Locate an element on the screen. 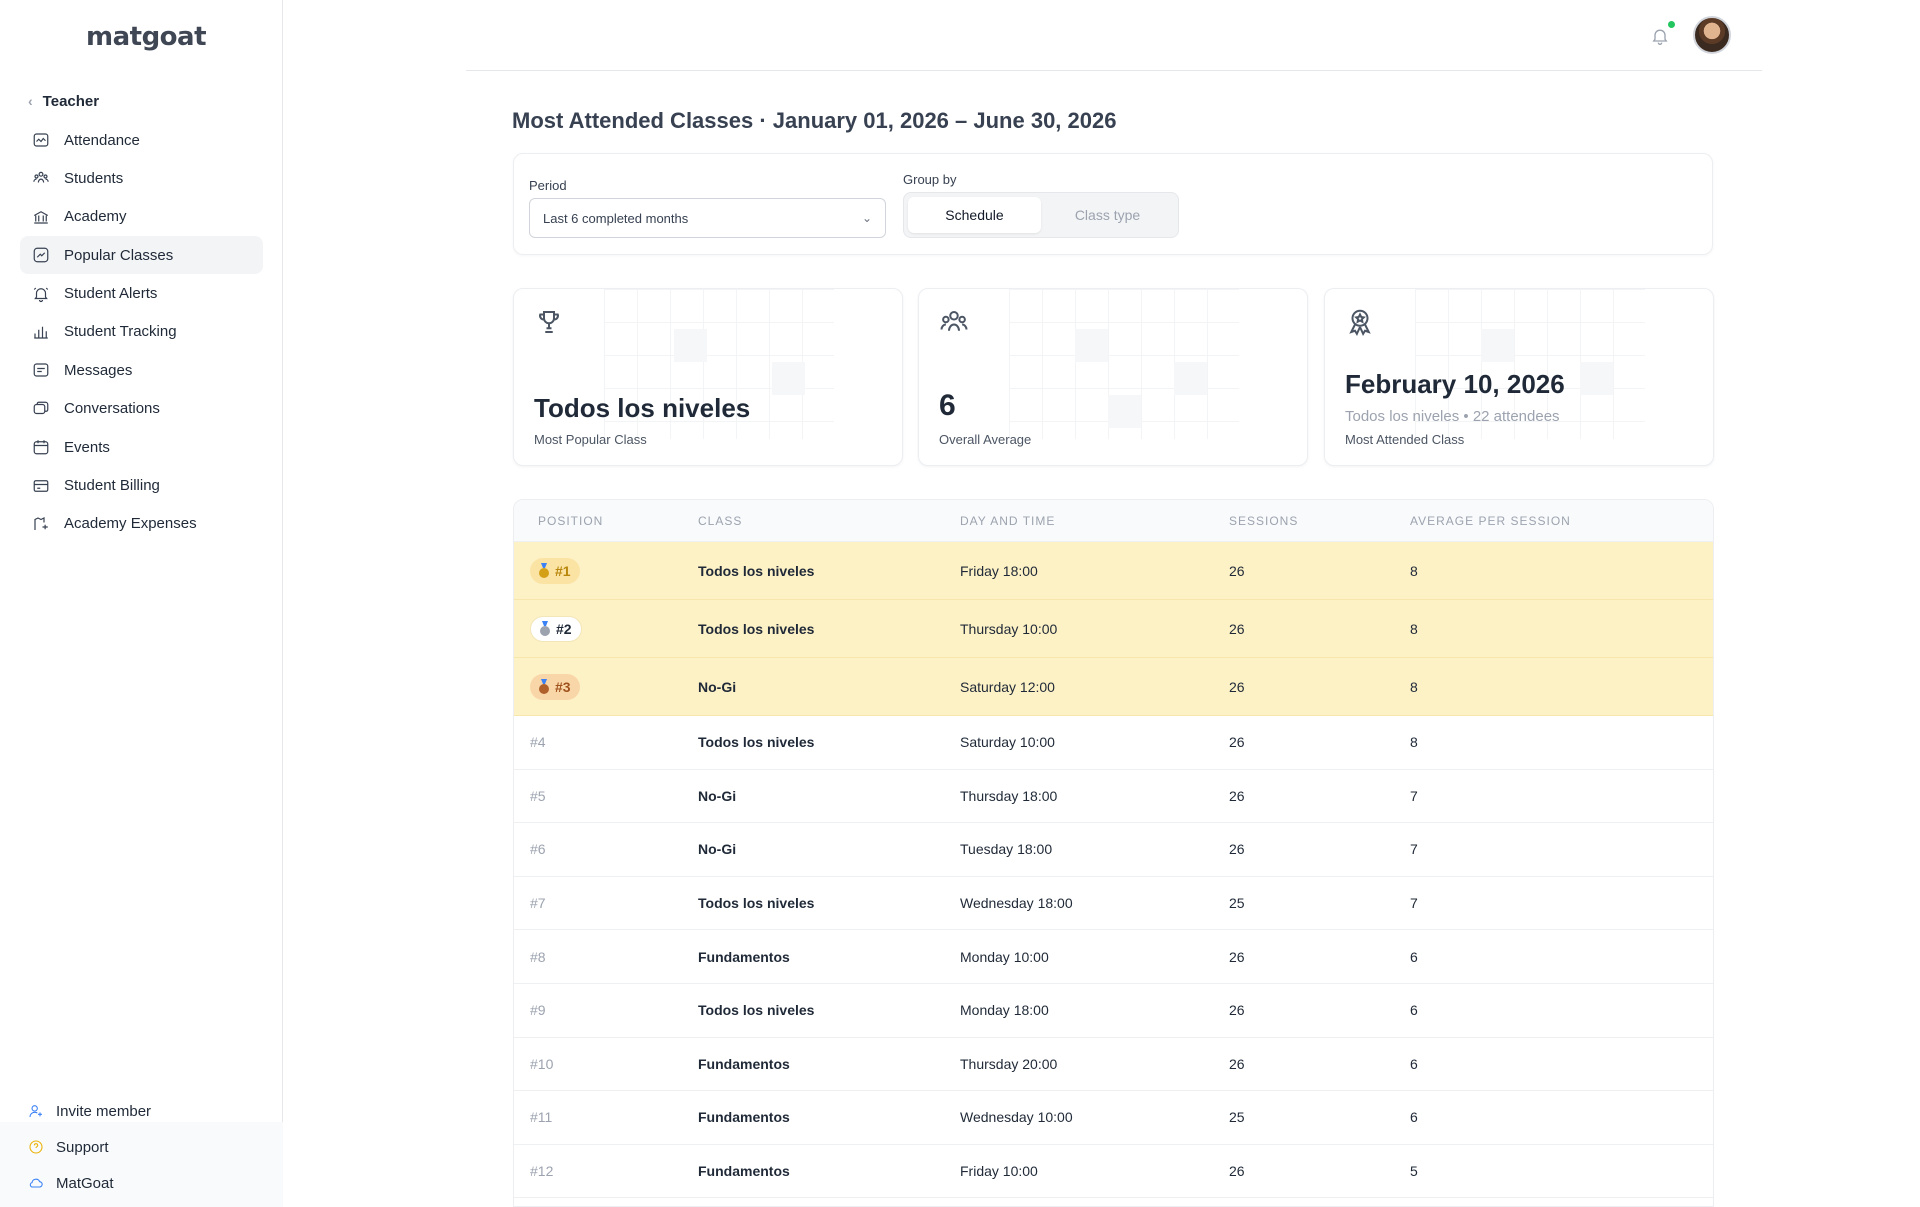  attendance-icon is located at coordinates (41, 140).